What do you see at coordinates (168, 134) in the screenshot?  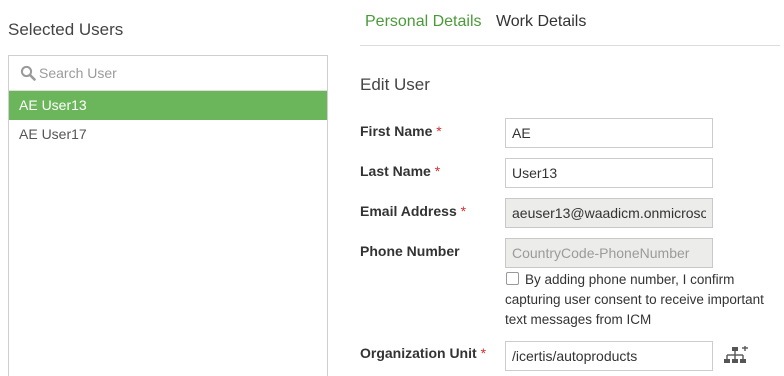 I see `user-list-item: AE User17` at bounding box center [168, 134].